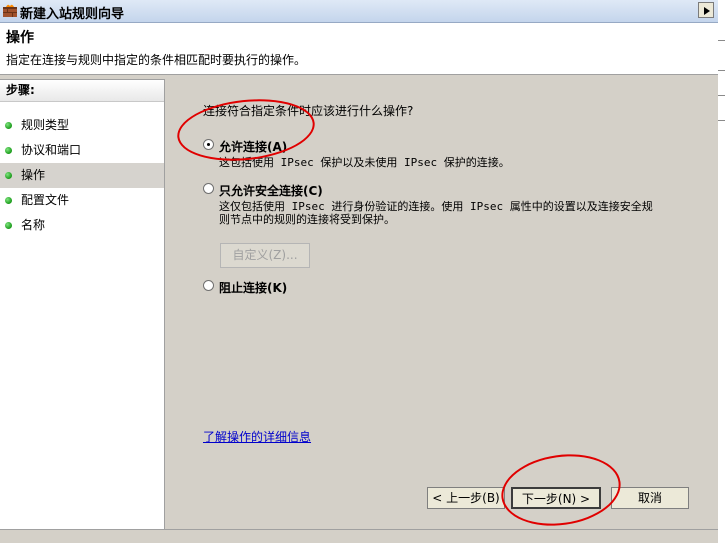  Describe the element at coordinates (10, 10) in the screenshot. I see `firewall-icon` at that location.